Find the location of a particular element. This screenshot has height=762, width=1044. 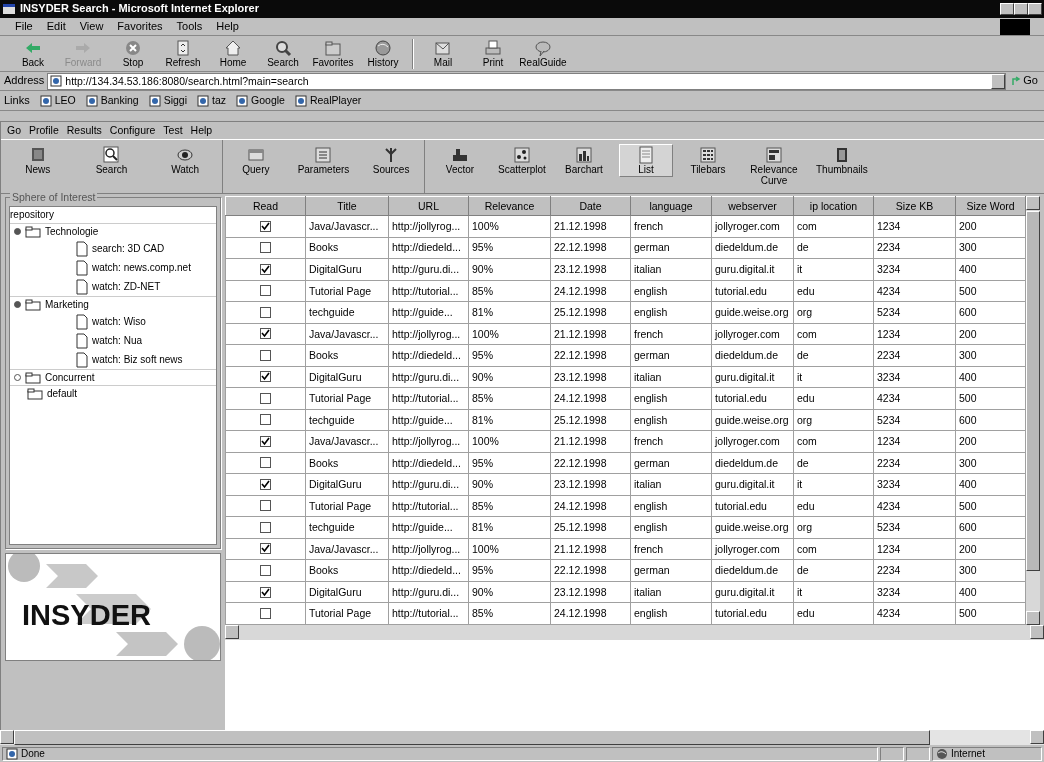

address-field: http://134.34.53.186:8080/search.html?main=search is located at coordinates (527, 81).